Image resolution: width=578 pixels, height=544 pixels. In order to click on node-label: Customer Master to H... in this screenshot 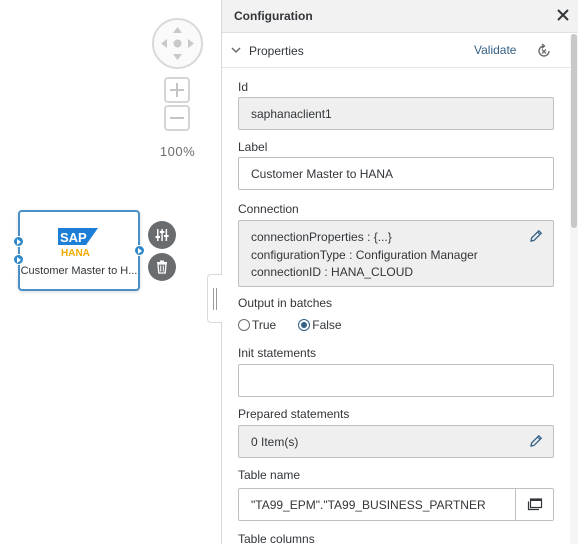, I will do `click(79, 271)`.